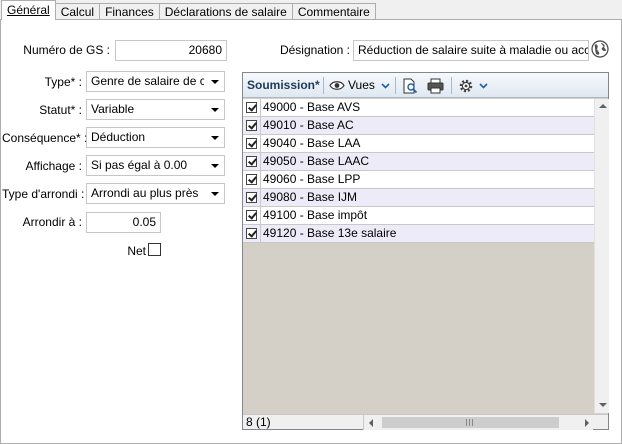  Describe the element at coordinates (136, 251) in the screenshot. I see `net-label: Net` at that location.